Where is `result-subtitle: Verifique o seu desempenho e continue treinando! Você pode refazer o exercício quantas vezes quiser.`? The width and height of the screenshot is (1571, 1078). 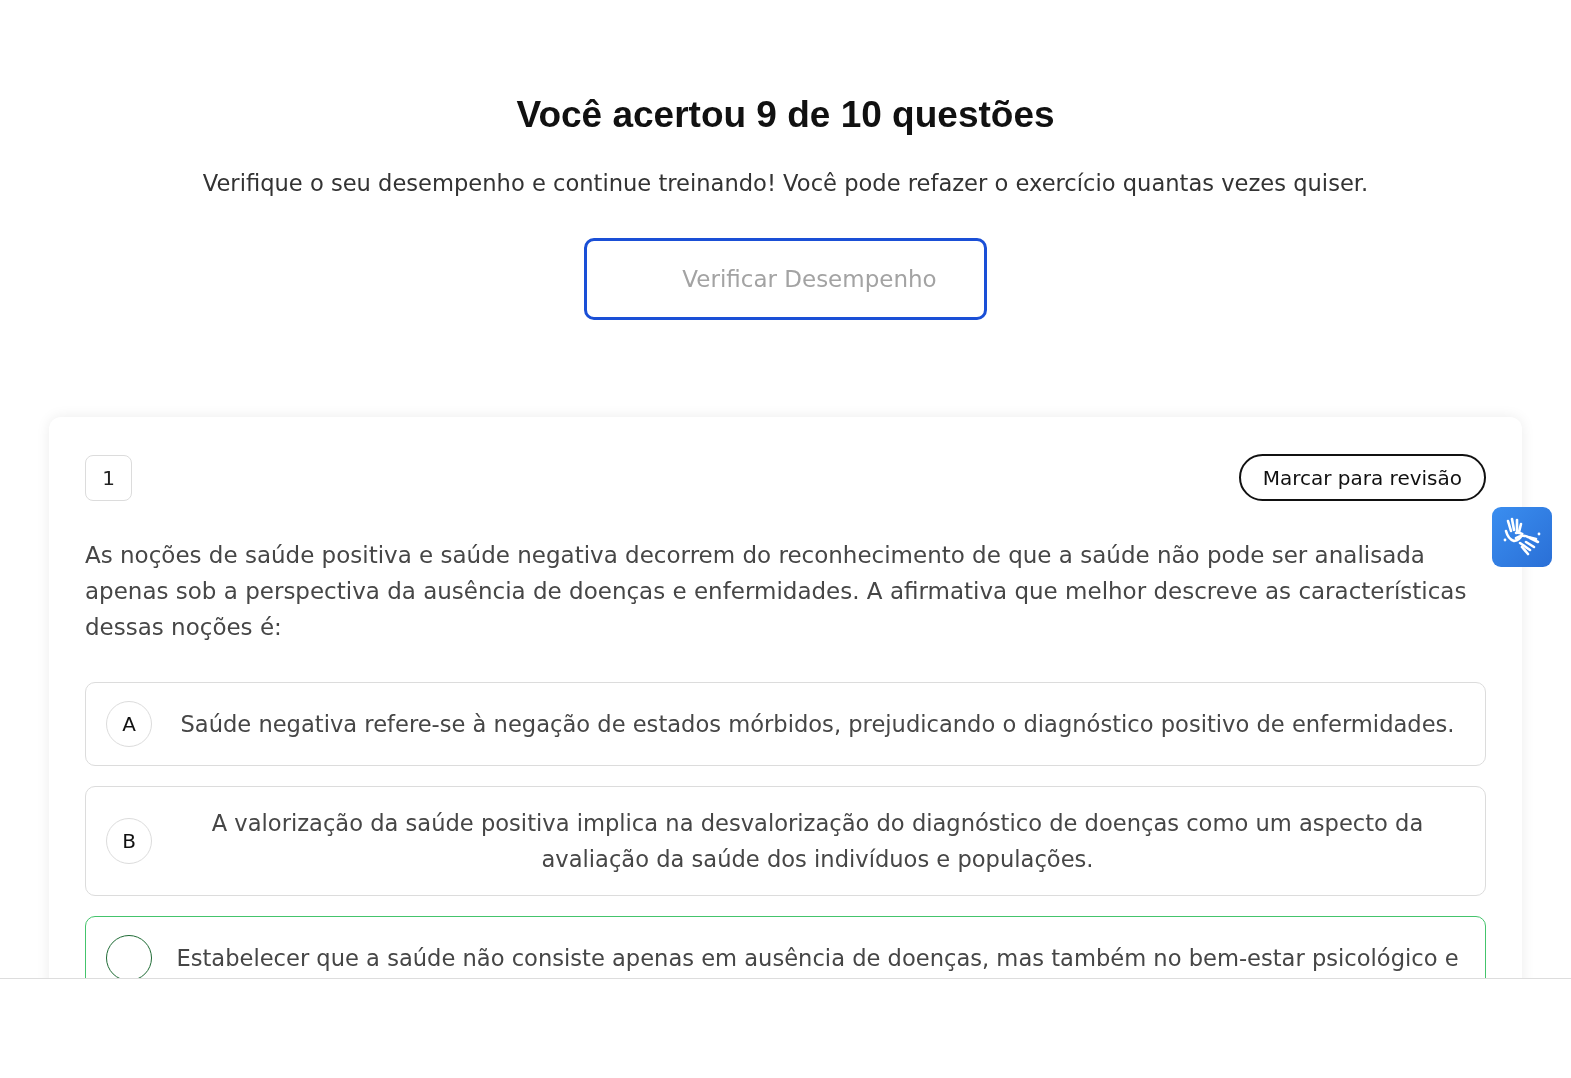 result-subtitle: Verifique o seu desempenho e continue treinando! Você pode refazer o exercício quantas vezes quiser. is located at coordinates (785, 183).